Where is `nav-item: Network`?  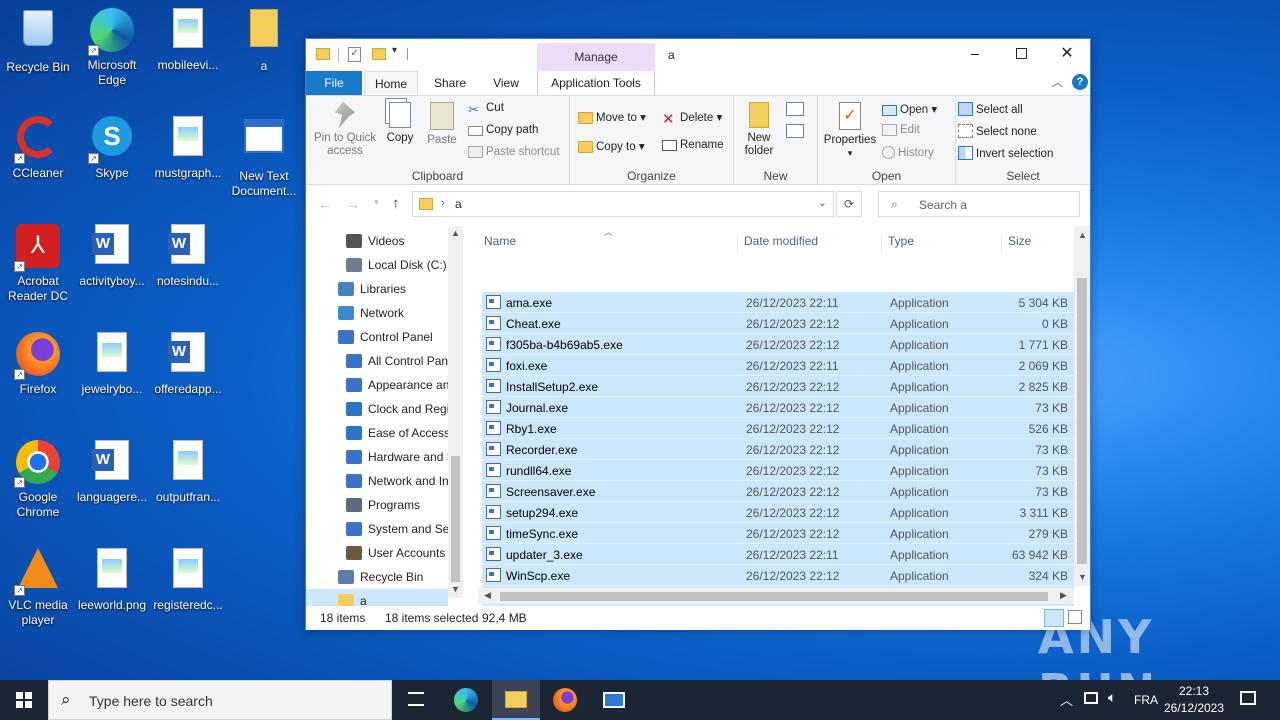
nav-item: Network is located at coordinates (393, 313).